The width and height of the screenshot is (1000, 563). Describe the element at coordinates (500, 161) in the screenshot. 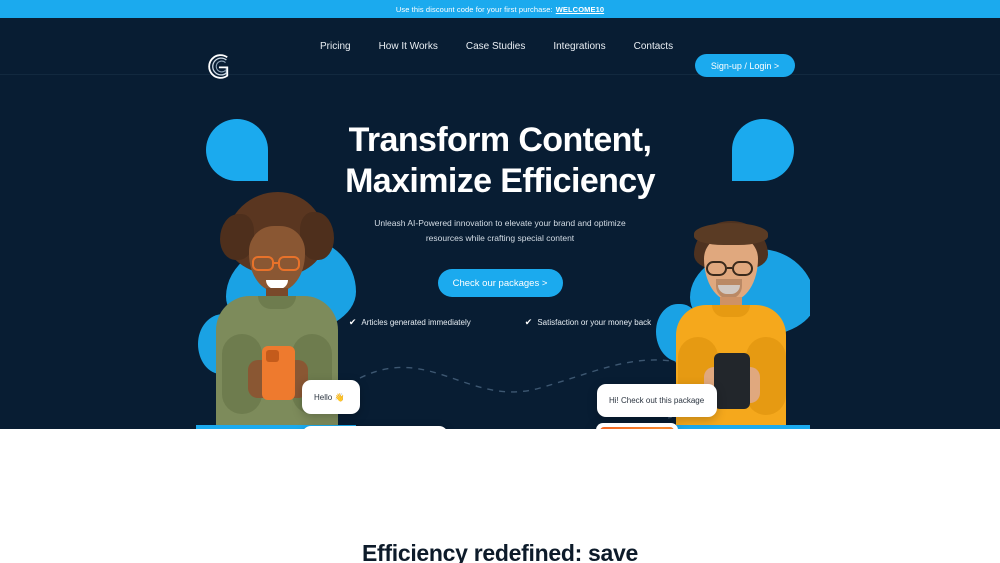

I see `hero-headline: Transform Content, Maximize Efficiency` at that location.